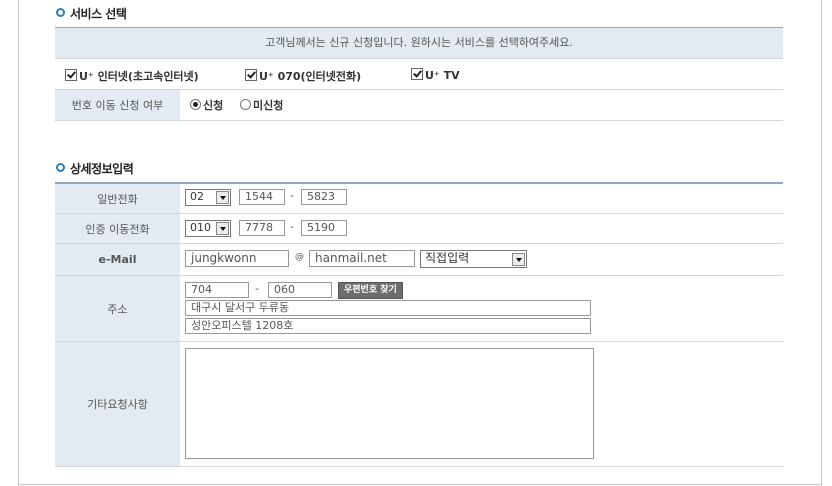 This screenshot has width=832, height=486. I want to click on radio-no-option: 미신청, so click(261, 105).